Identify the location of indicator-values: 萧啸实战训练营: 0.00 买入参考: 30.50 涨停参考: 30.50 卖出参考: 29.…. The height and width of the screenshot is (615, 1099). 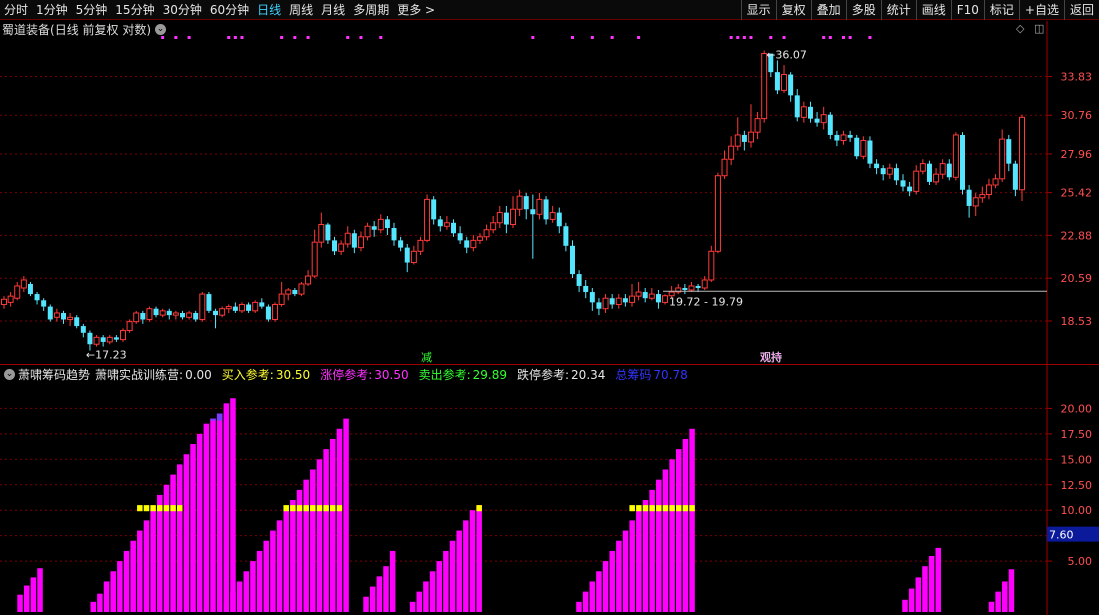
(396, 374).